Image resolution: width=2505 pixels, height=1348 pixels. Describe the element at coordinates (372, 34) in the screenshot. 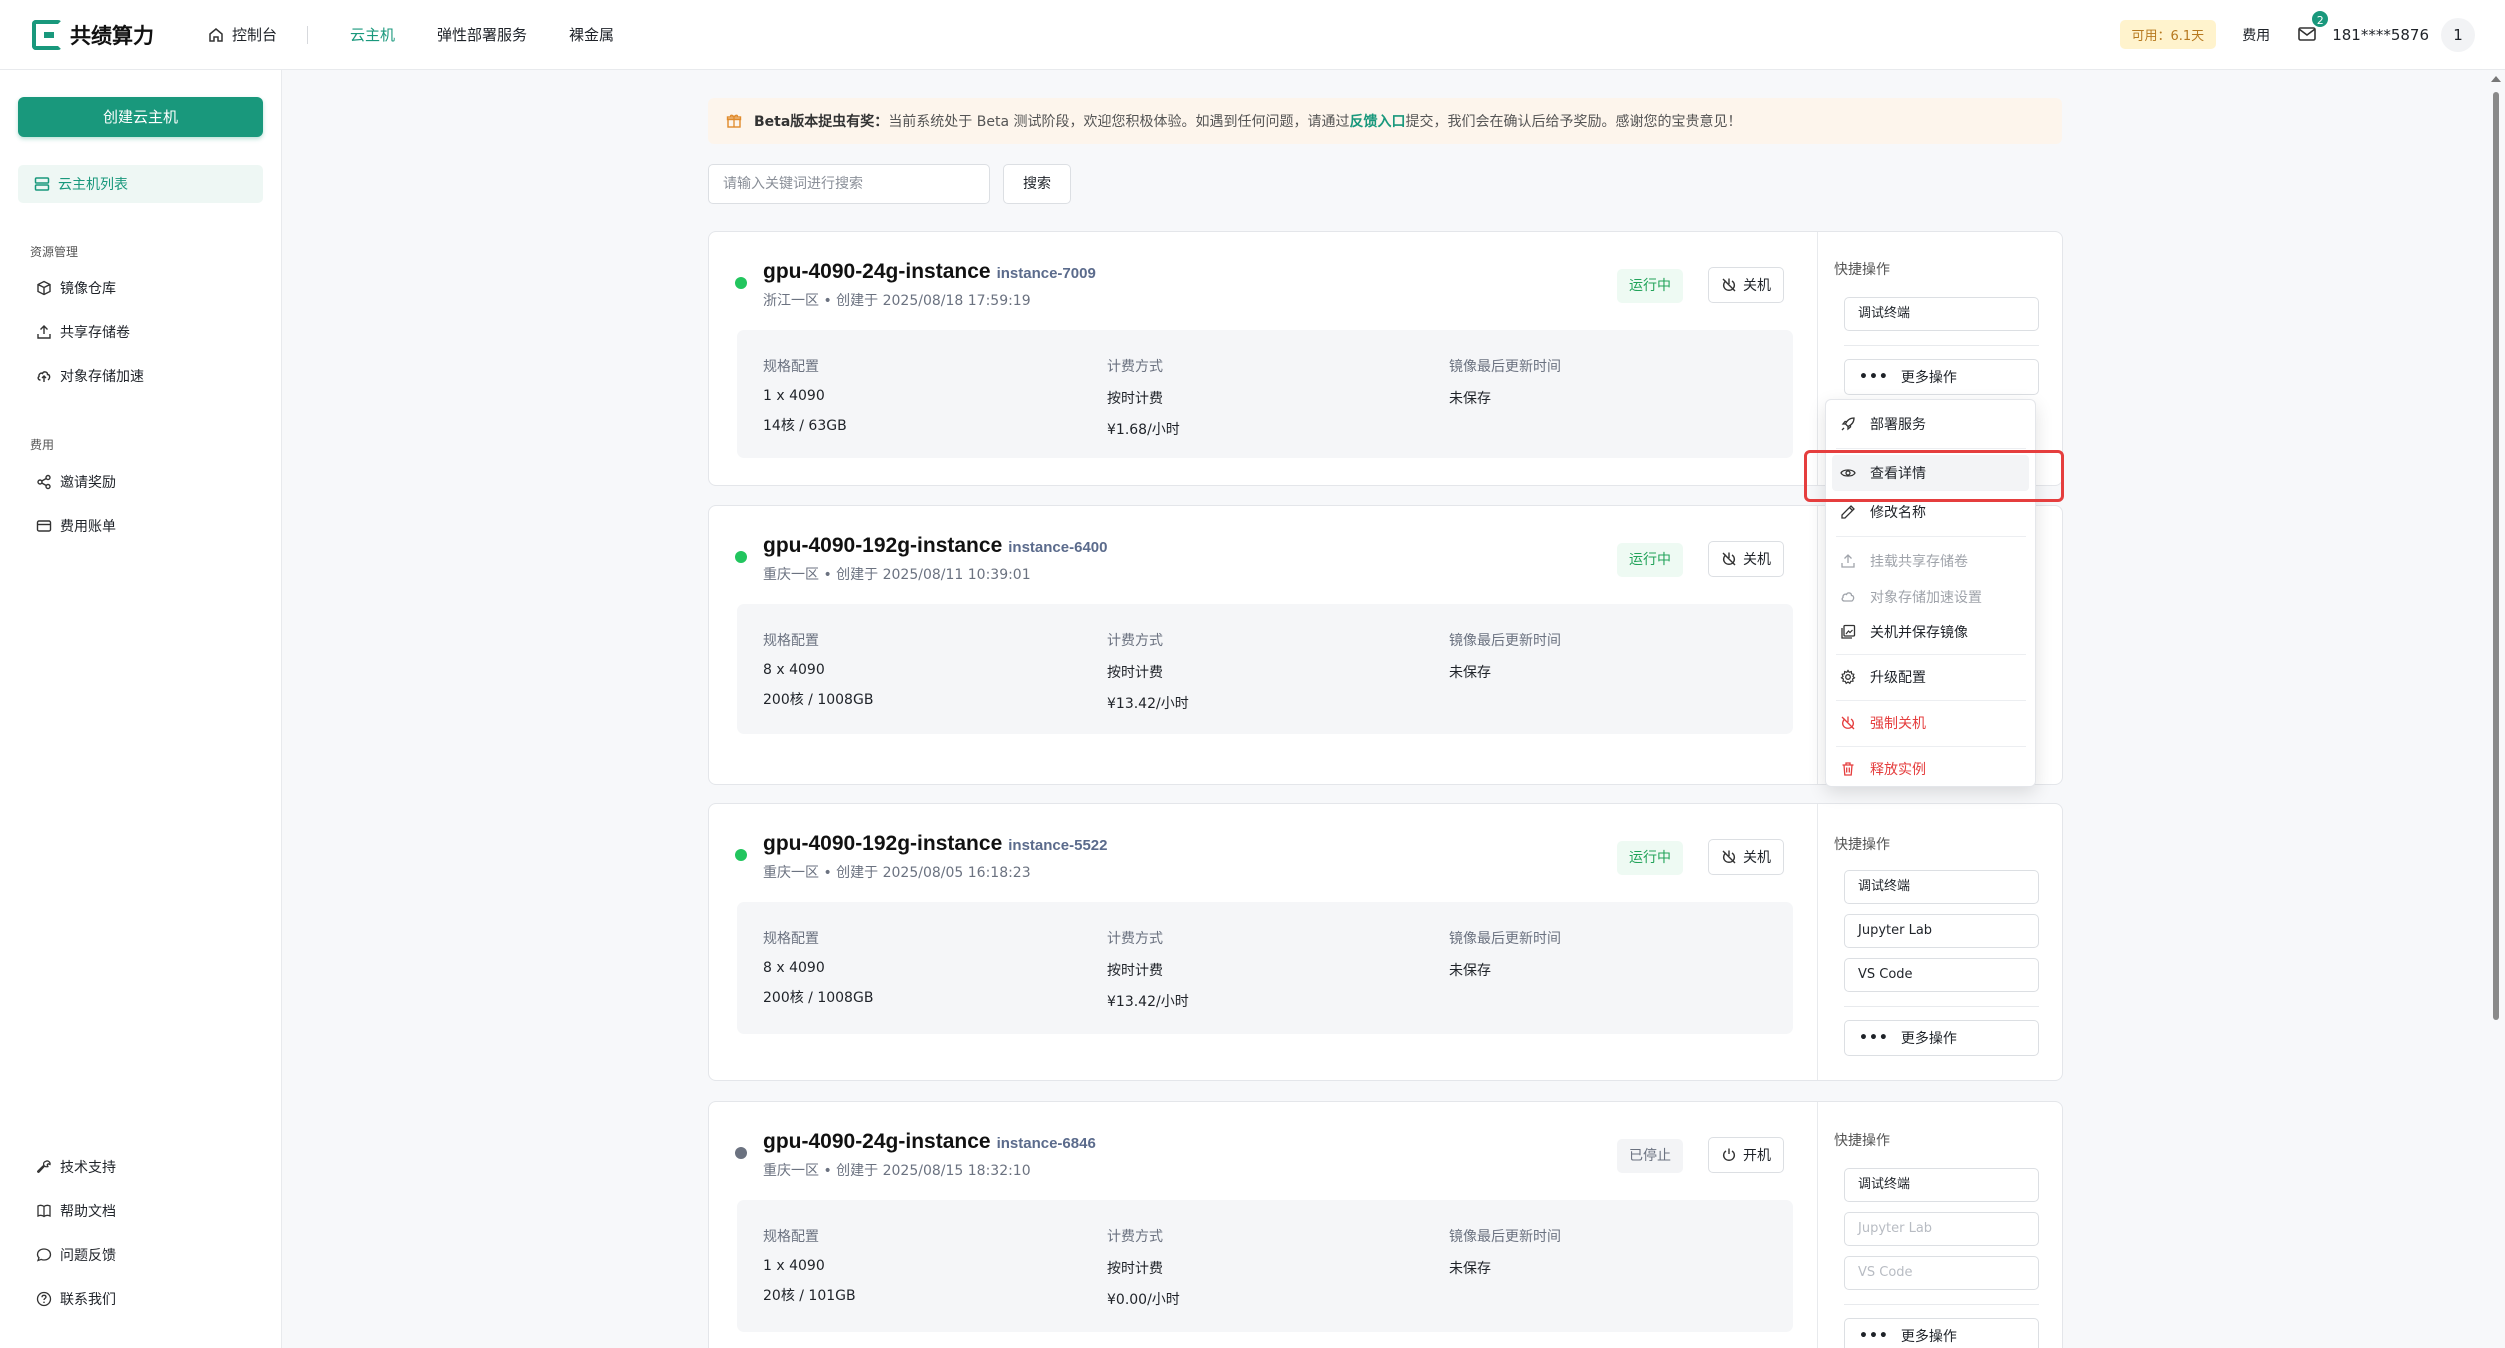

I see `nav-cloud-host: 云主机` at that location.